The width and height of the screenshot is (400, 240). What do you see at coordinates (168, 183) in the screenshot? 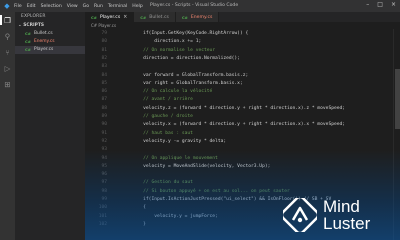
I see `code-text: // Gestion du saut` at bounding box center [168, 183].